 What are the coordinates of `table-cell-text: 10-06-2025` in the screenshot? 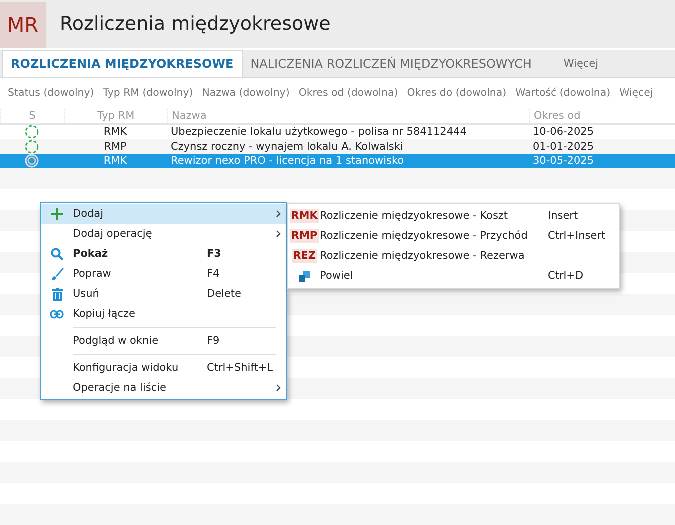 It's located at (564, 132).